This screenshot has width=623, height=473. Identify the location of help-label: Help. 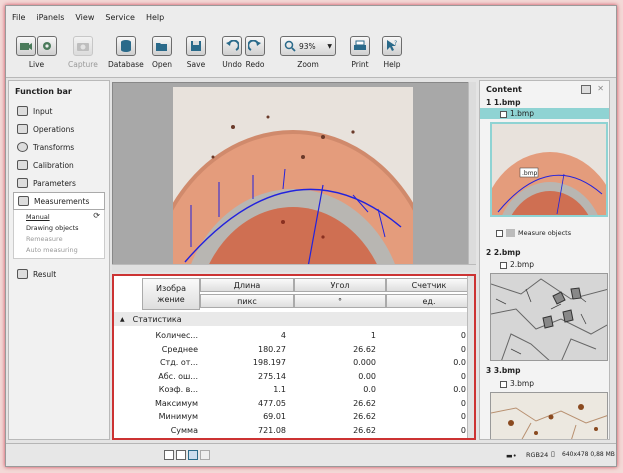
(392, 64).